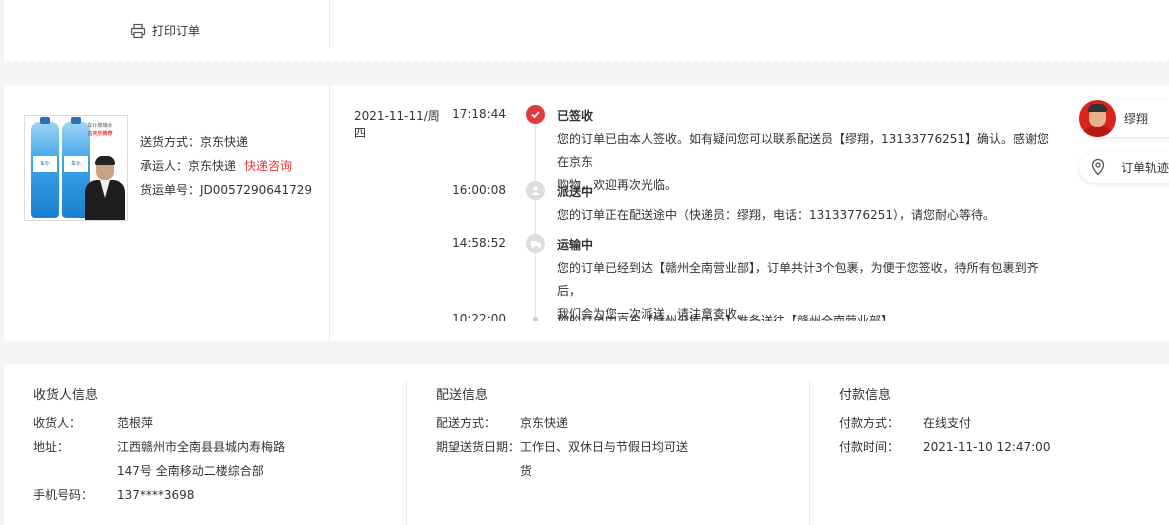 The height and width of the screenshot is (525, 1169). I want to click on carrier-row: 承运人：京东快递 快递咨询, so click(226, 166).